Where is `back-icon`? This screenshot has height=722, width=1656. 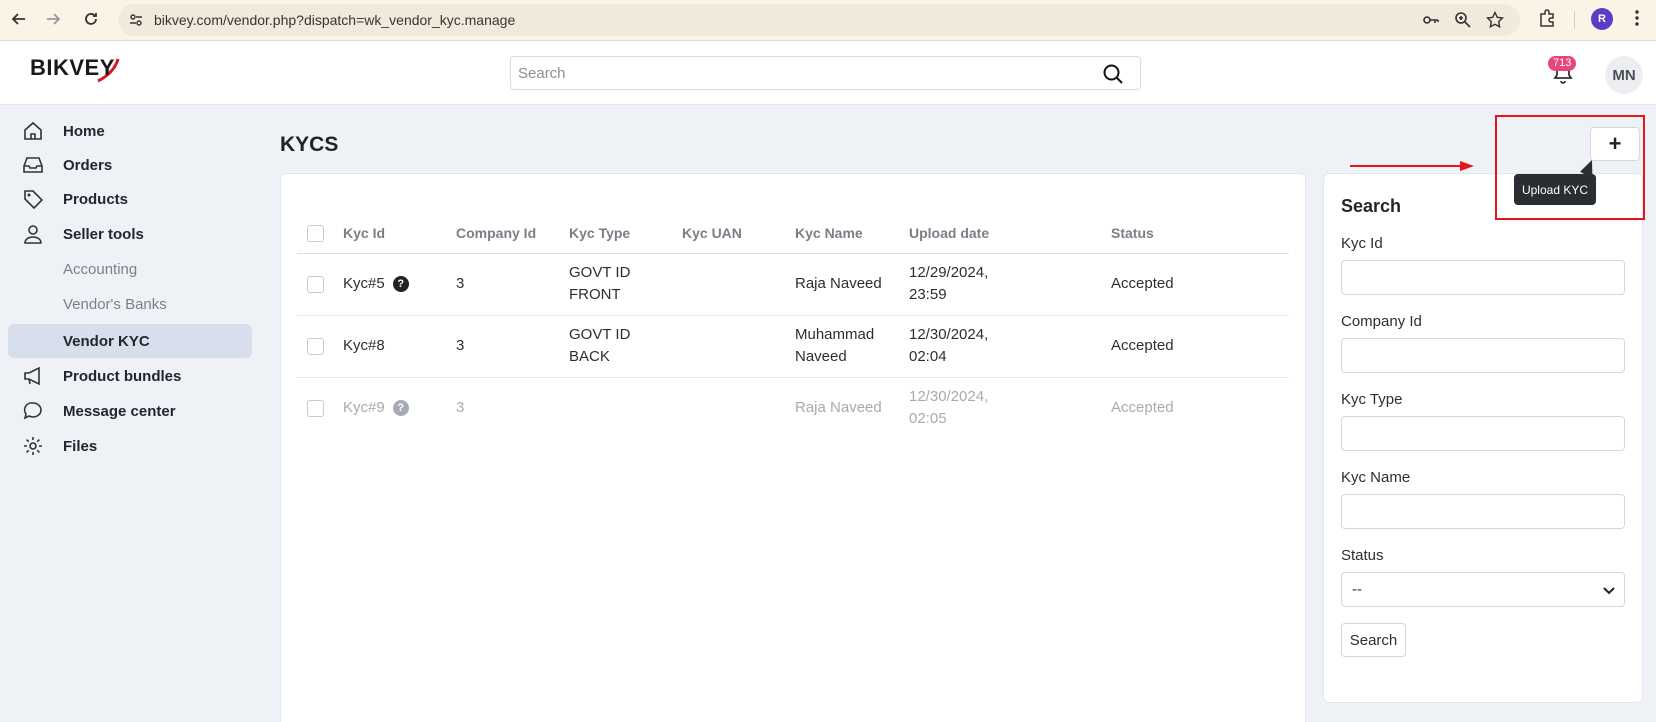 back-icon is located at coordinates (19, 19).